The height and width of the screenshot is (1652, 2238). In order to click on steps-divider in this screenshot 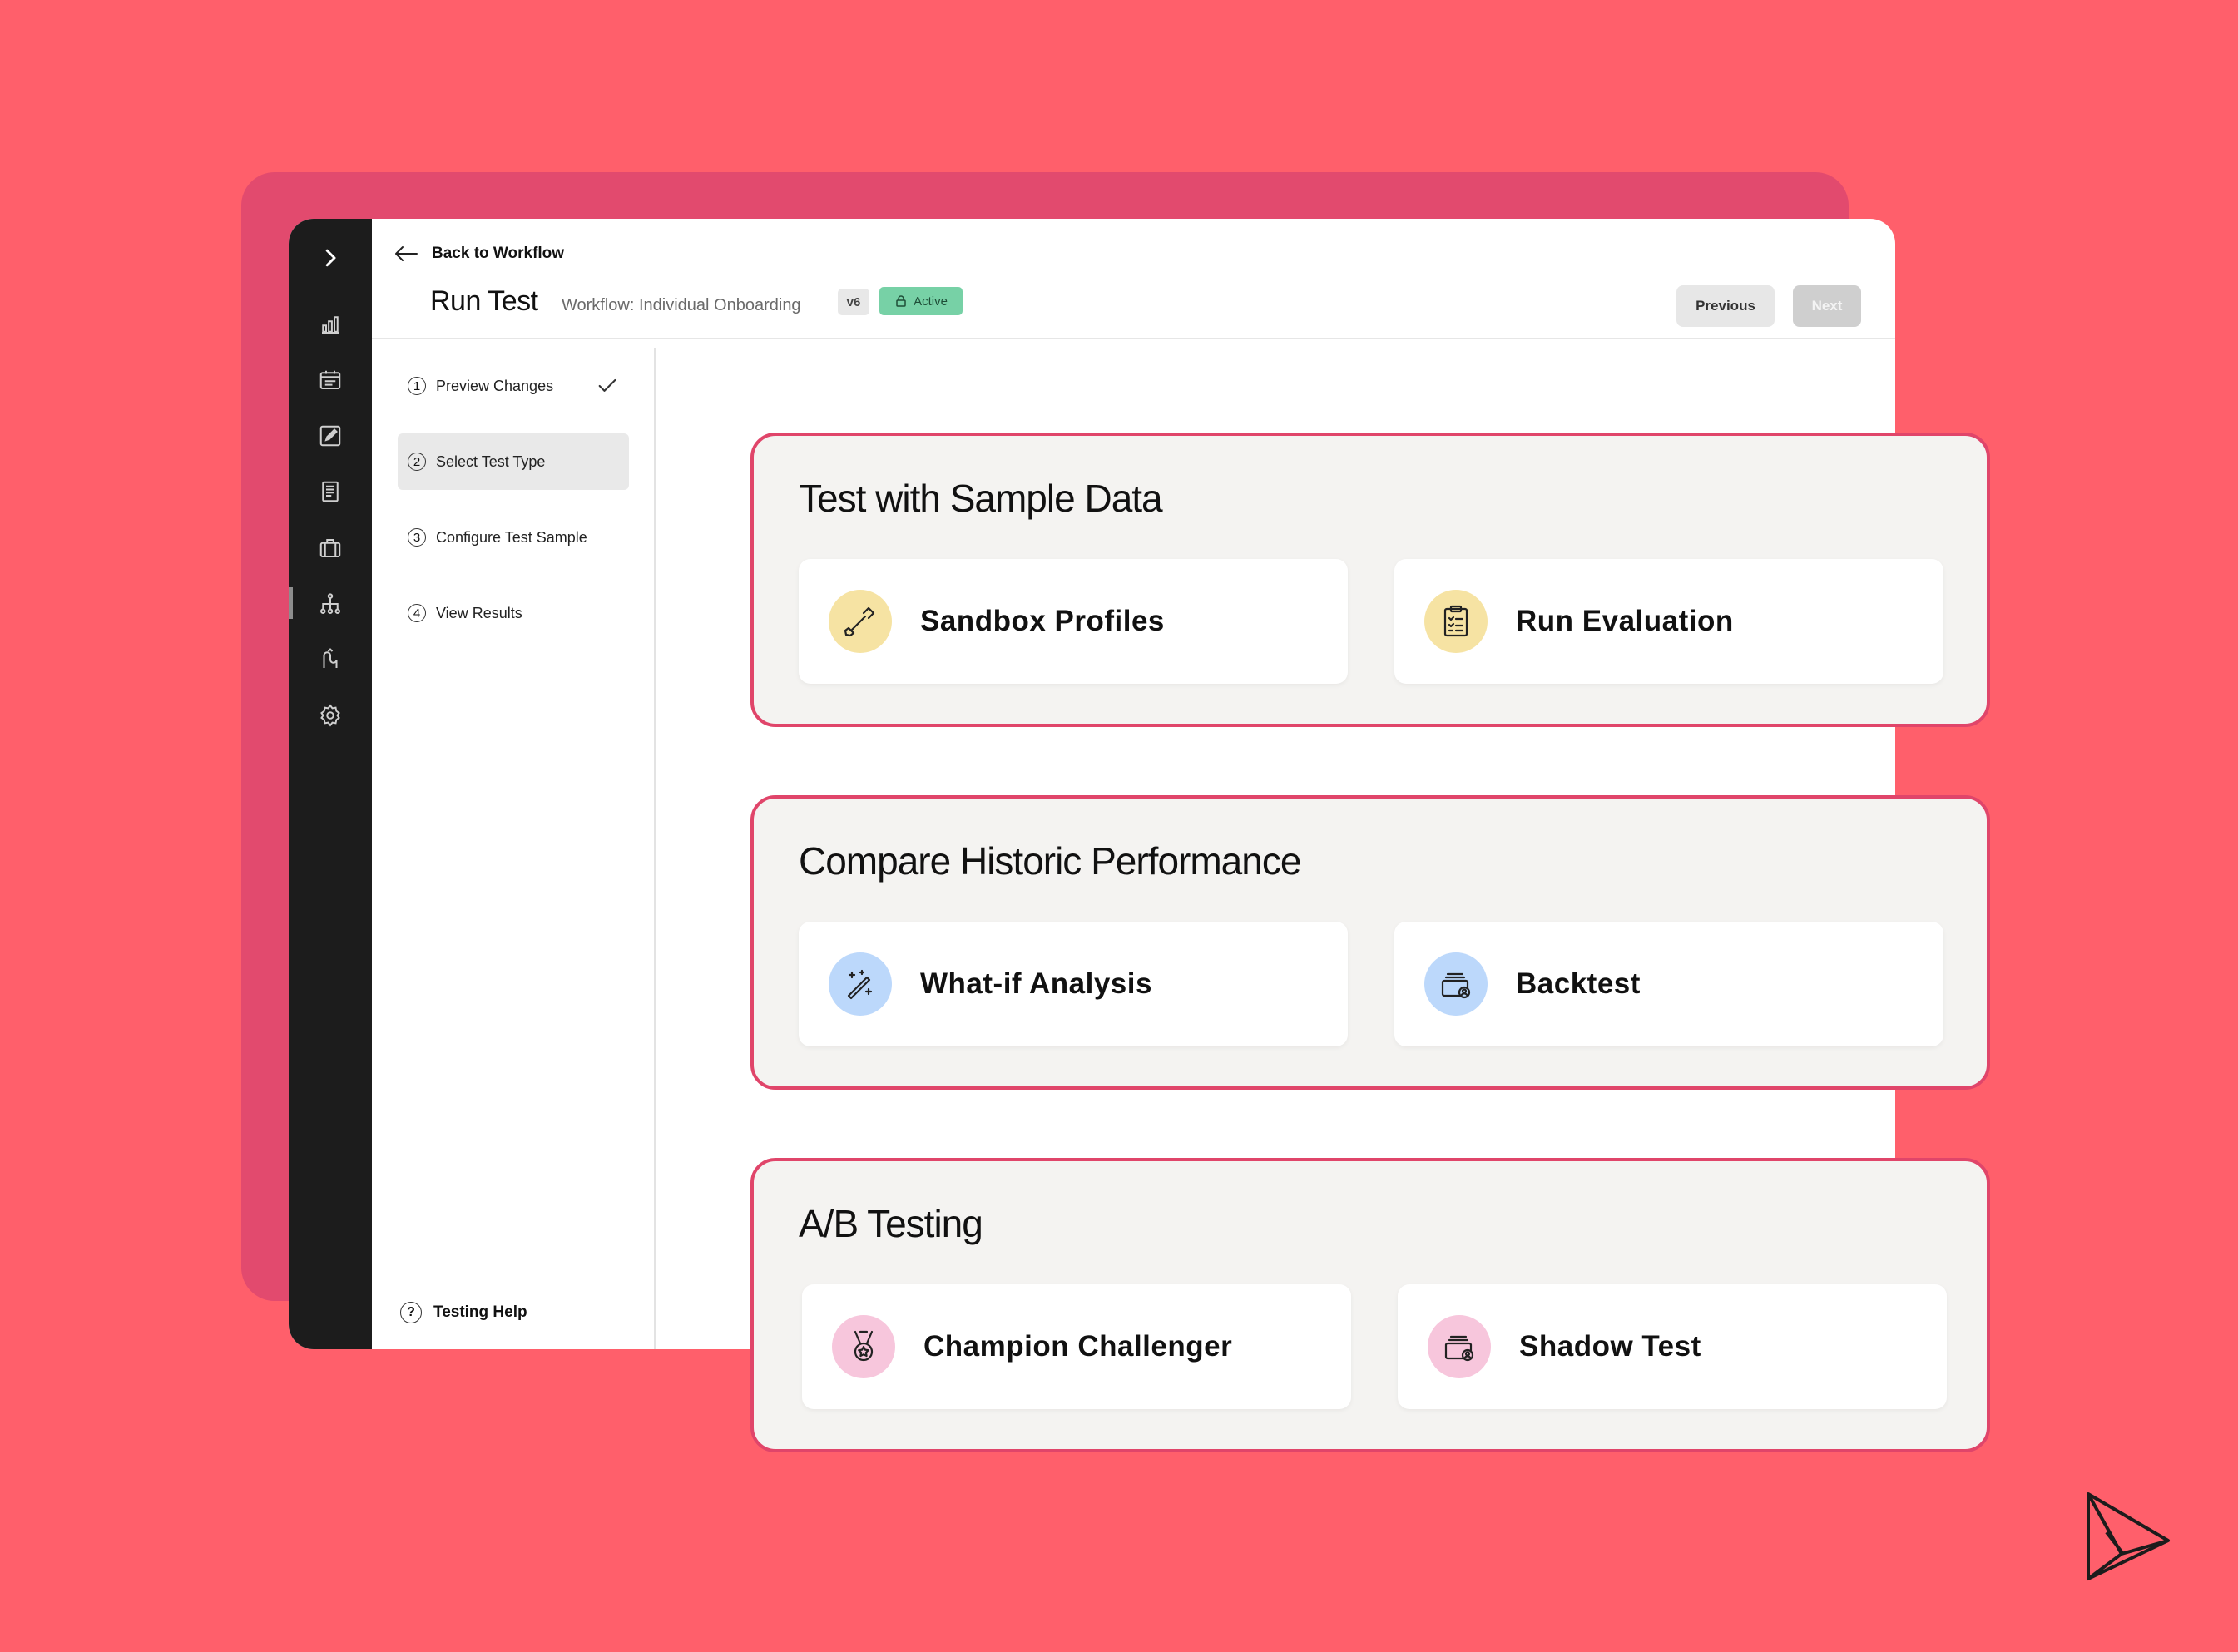, I will do `click(655, 848)`.